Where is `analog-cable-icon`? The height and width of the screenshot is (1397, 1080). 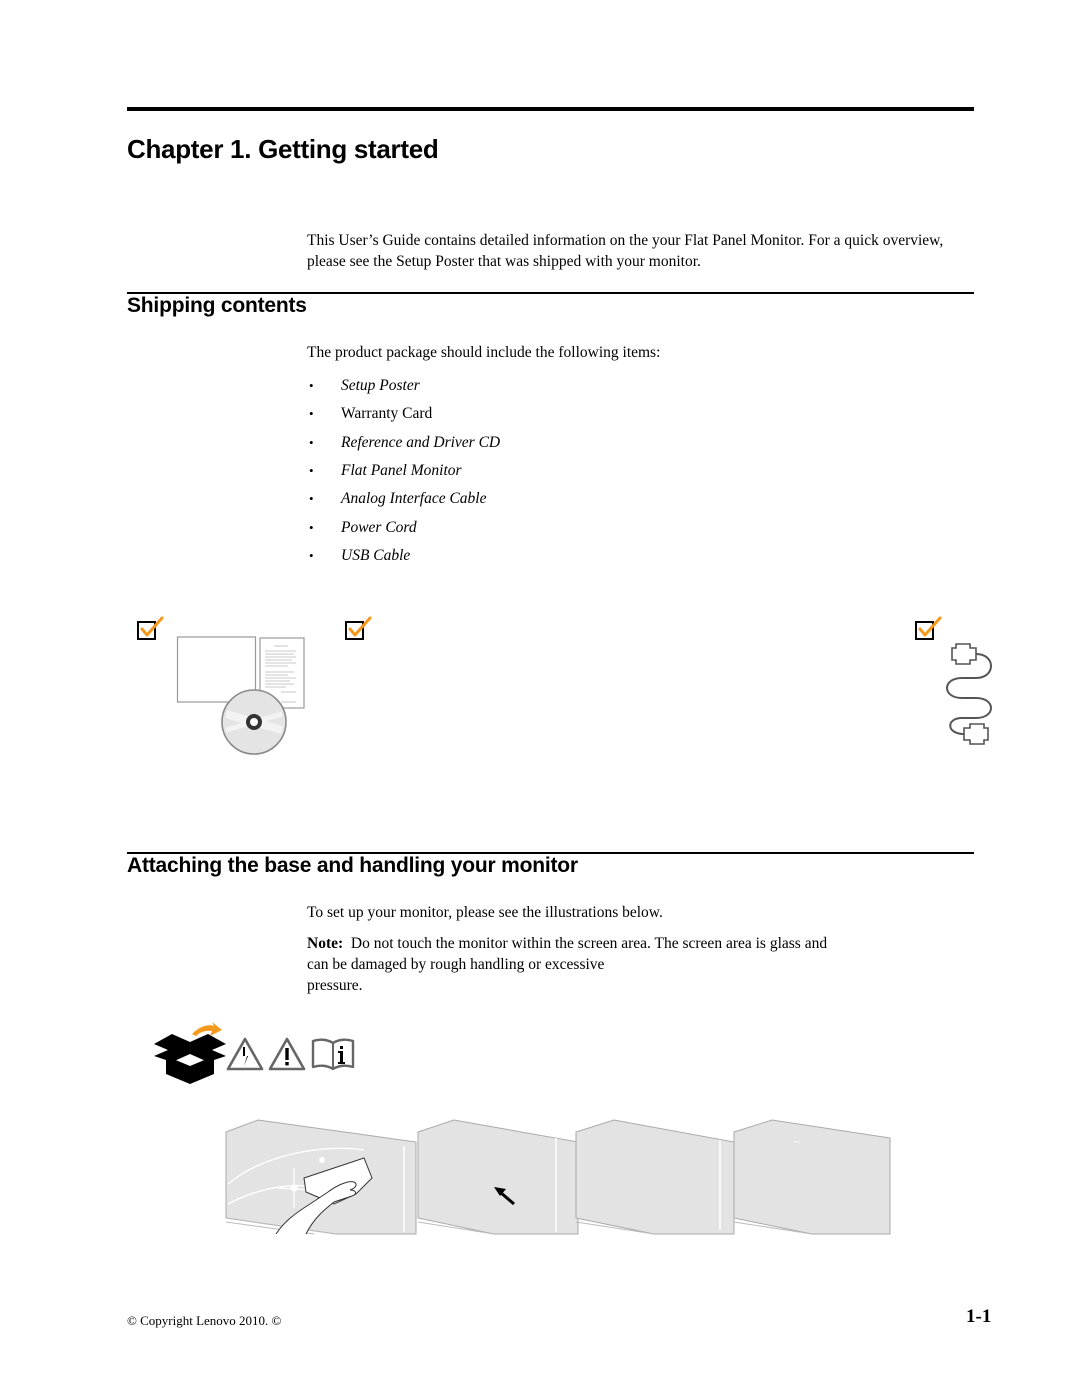 analog-cable-icon is located at coordinates (969, 694).